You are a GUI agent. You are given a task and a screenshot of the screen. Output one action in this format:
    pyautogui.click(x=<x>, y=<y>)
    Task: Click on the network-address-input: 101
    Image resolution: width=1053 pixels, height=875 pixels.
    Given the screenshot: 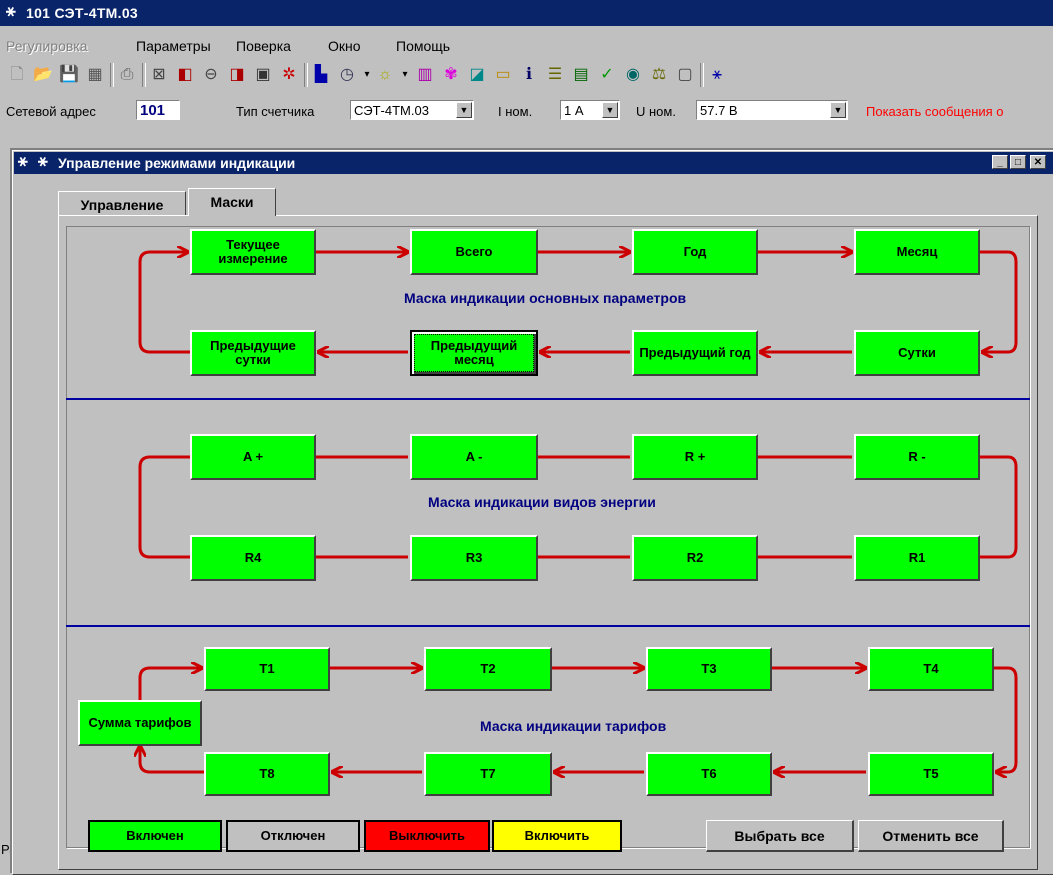 What is the action you would take?
    pyautogui.click(x=158, y=110)
    